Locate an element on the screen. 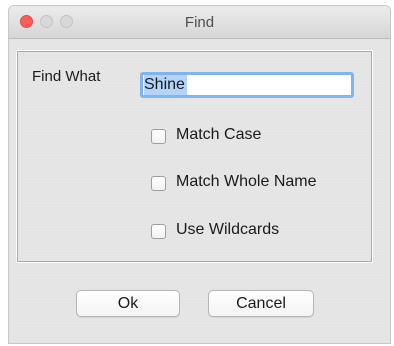 The image size is (394, 346). match-case-checkbox is located at coordinates (158, 136).